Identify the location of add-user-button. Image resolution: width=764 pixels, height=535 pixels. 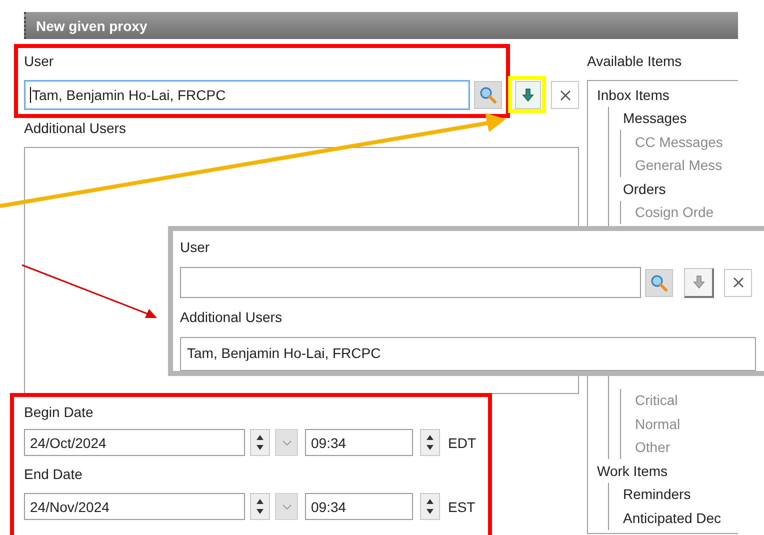
(528, 95).